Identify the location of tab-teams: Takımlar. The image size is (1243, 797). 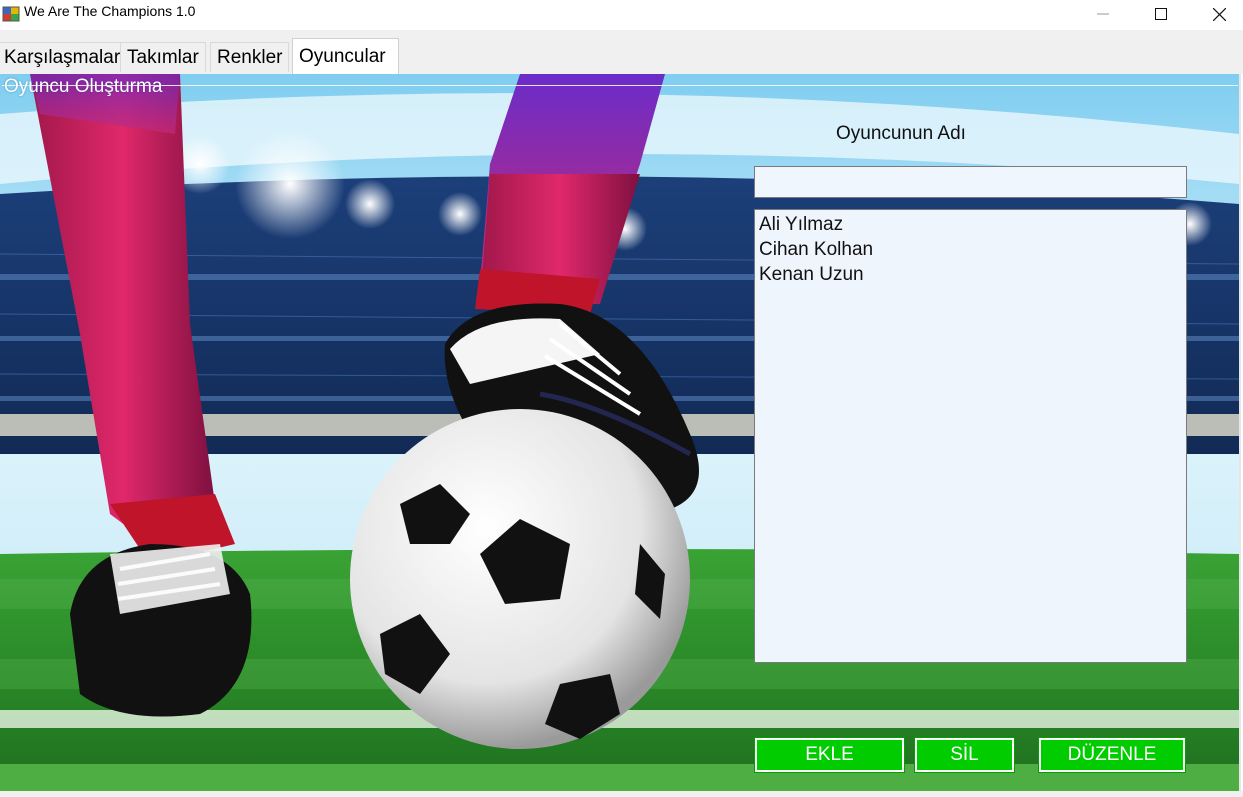
(163, 57).